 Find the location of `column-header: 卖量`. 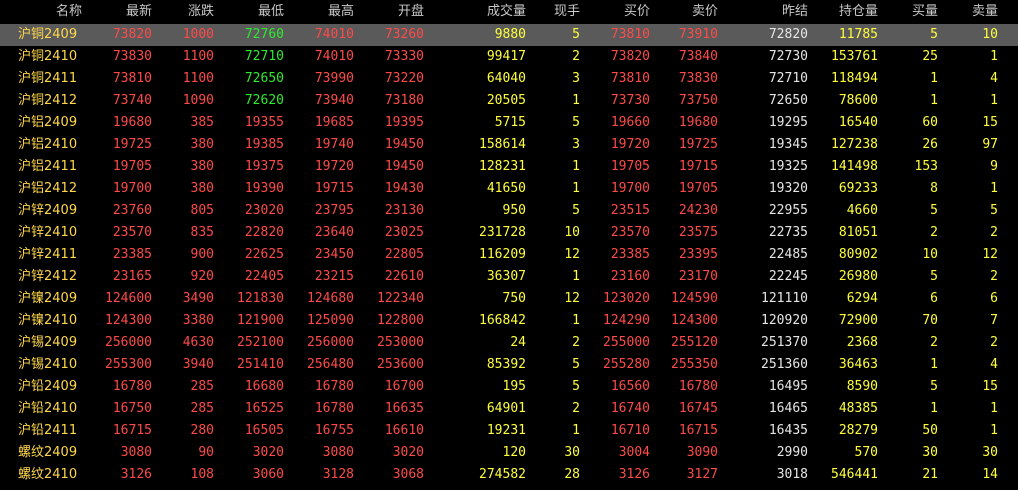

column-header: 卖量 is located at coordinates (969, 12).